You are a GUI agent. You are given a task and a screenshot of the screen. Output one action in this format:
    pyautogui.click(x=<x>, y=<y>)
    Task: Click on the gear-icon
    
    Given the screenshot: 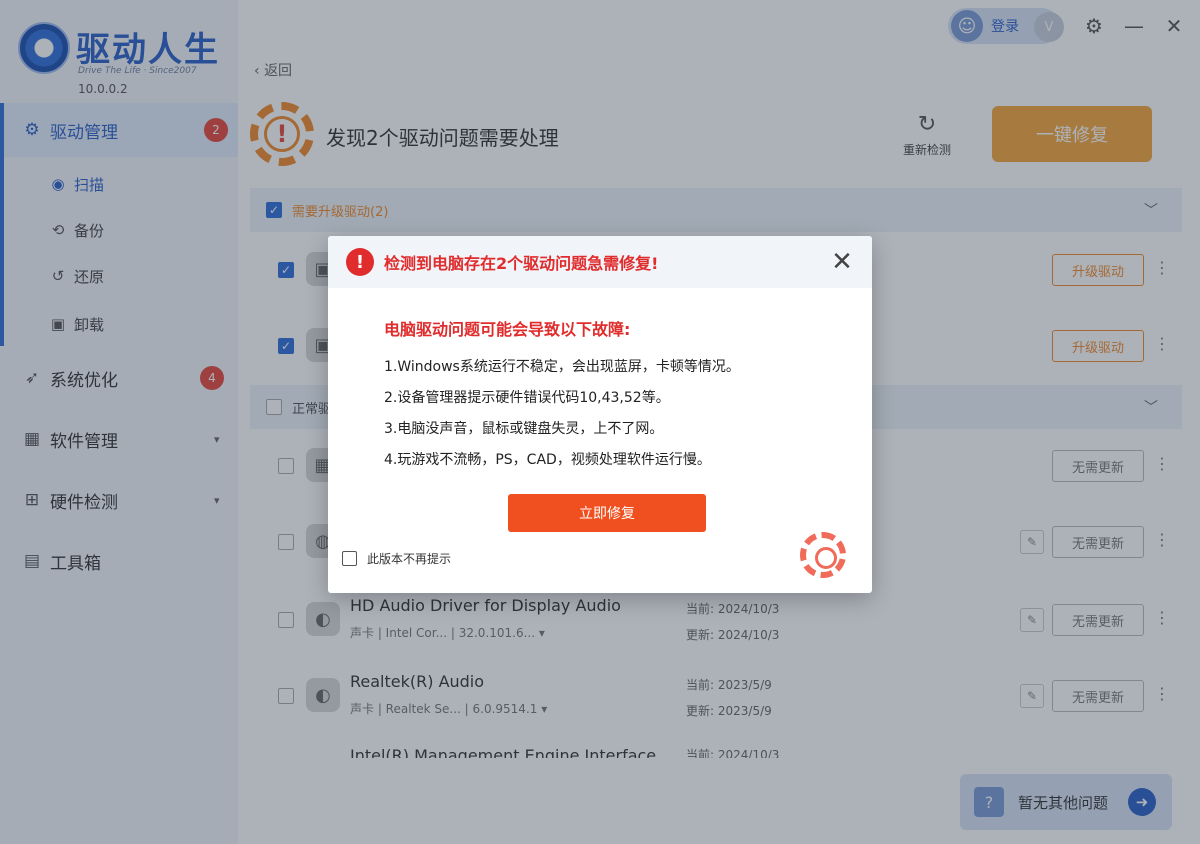 What is the action you would take?
    pyautogui.click(x=823, y=555)
    